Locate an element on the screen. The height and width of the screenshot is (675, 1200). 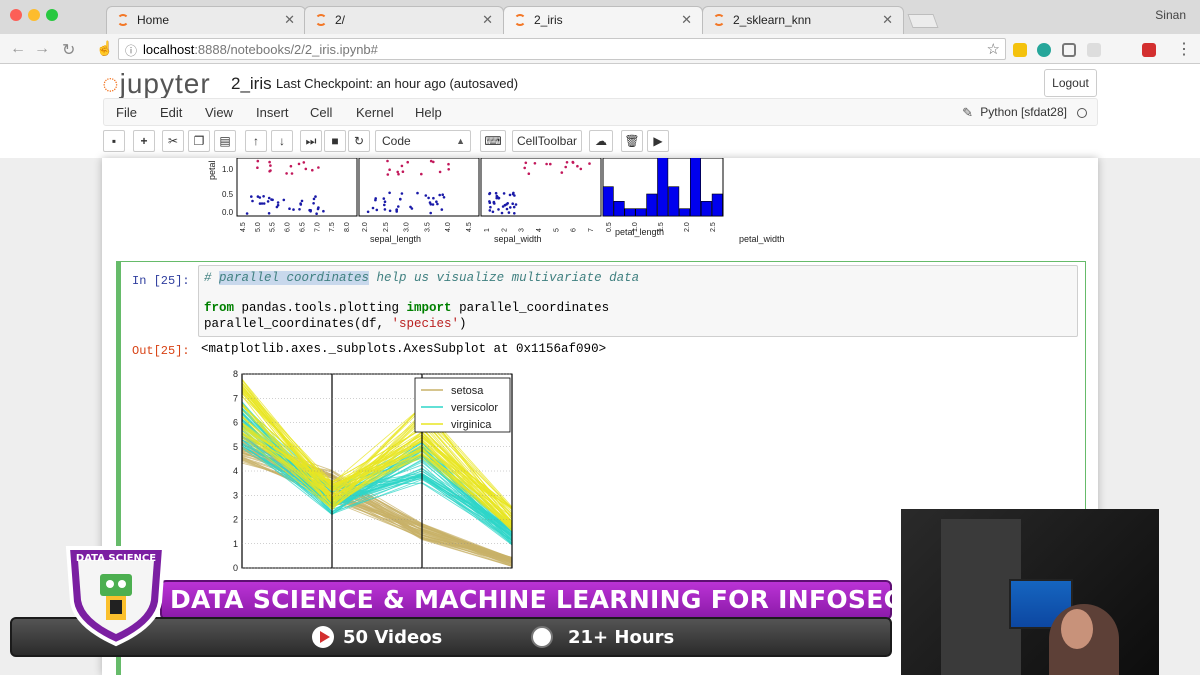
cast-icon is located at coordinates (1069, 50).